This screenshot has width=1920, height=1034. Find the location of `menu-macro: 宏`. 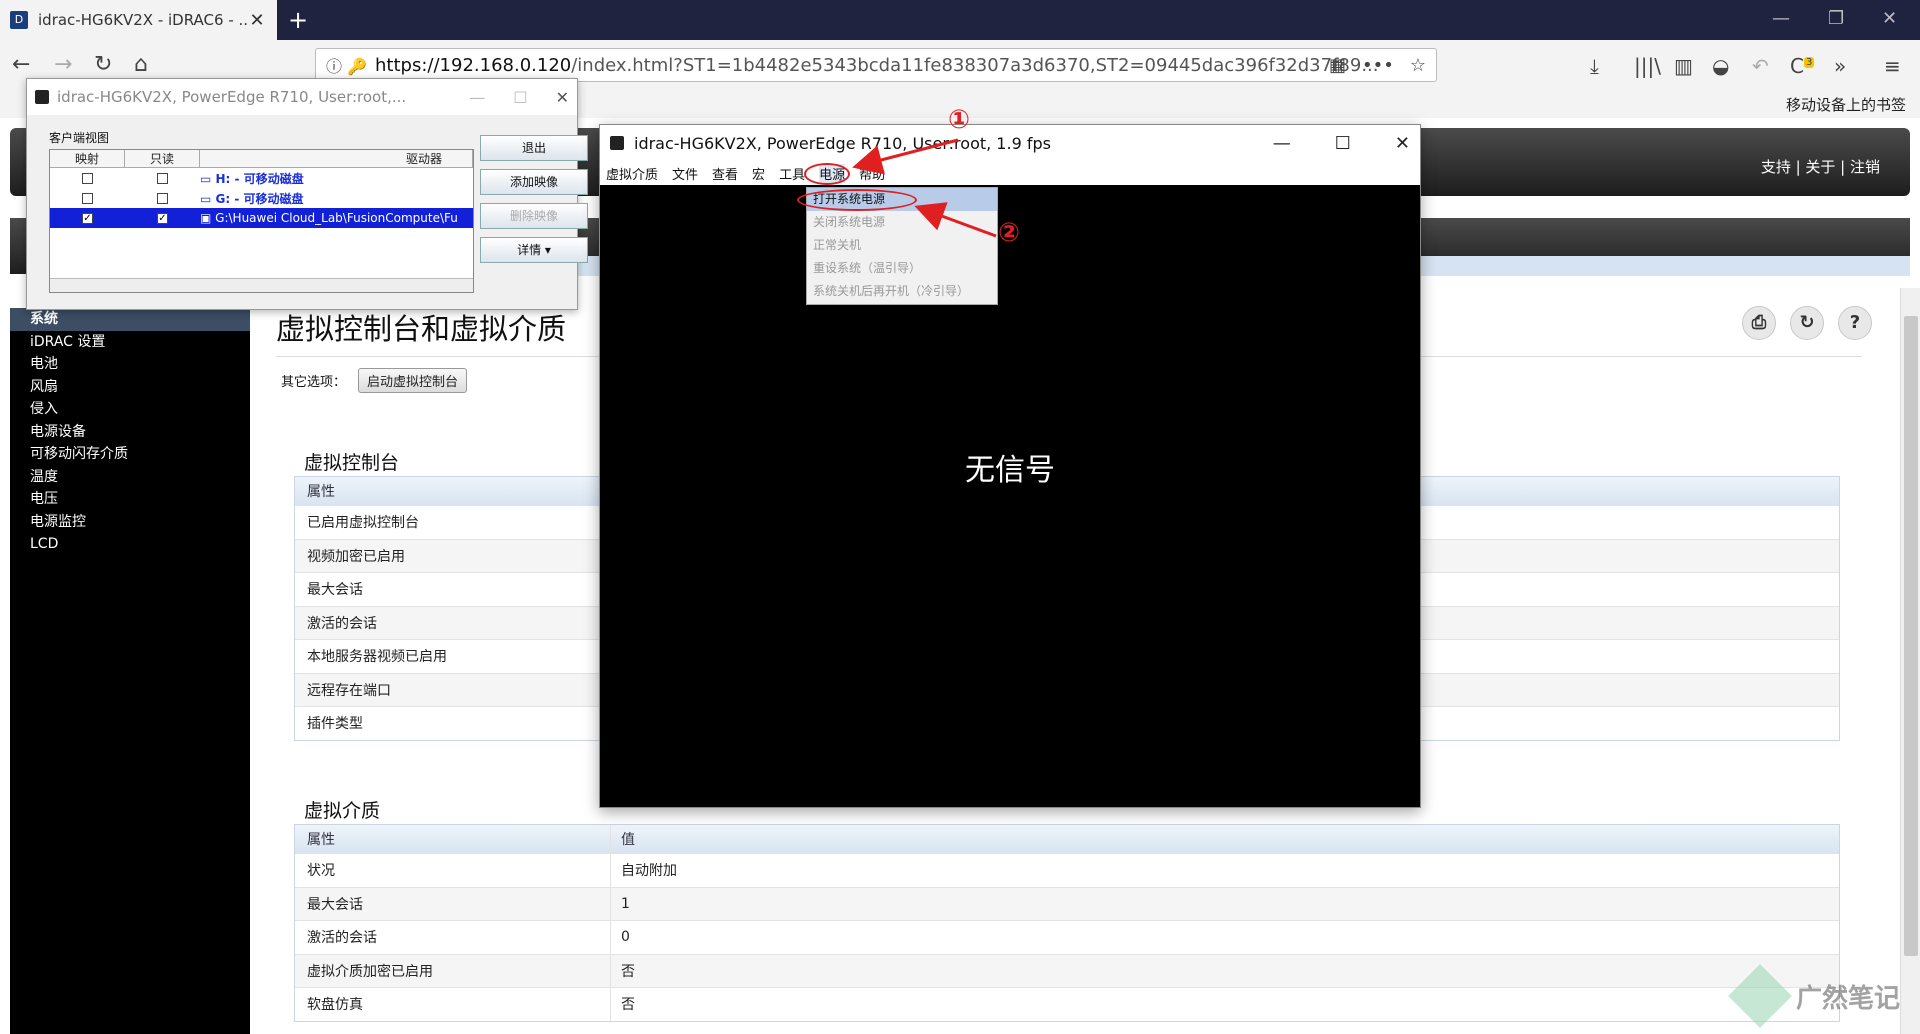

menu-macro: 宏 is located at coordinates (758, 173).